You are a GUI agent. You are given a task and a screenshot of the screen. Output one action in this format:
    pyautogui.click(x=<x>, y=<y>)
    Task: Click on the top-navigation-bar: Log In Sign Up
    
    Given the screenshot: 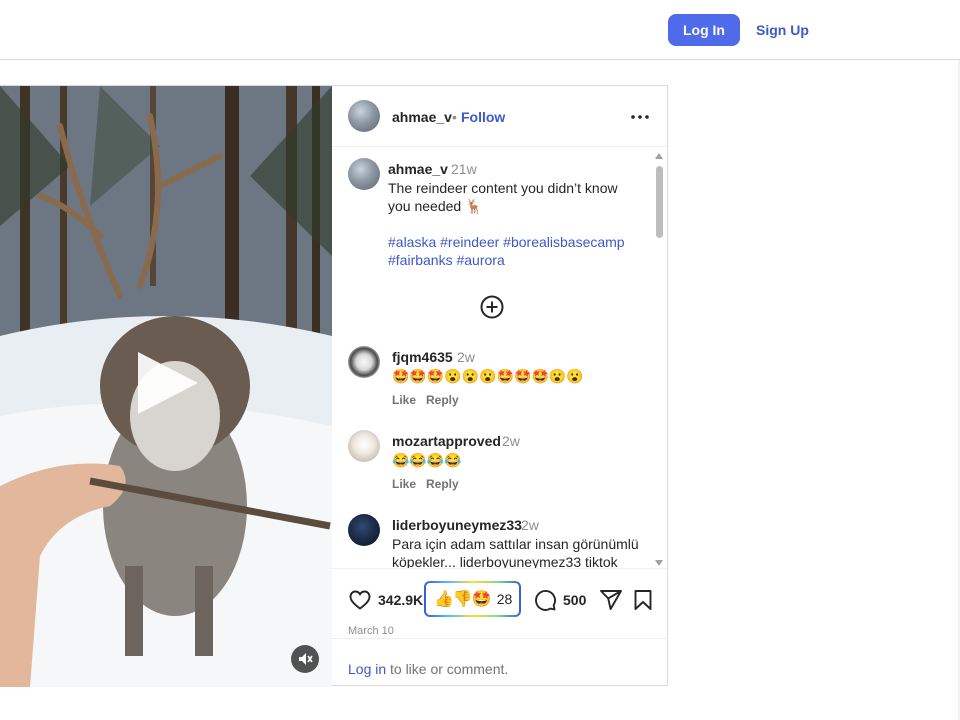 What is the action you would take?
    pyautogui.click(x=480, y=30)
    